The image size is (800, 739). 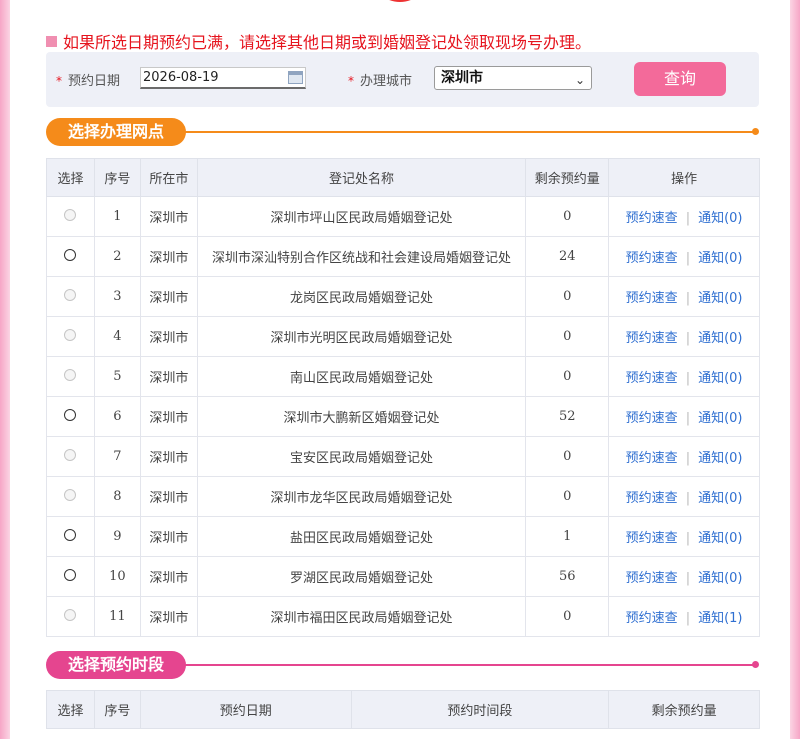 I want to click on table-row: 1 深圳市 深圳市坪山区民政局婚姻登记处 0 预约速查 | 通知(0), so click(x=403, y=216).